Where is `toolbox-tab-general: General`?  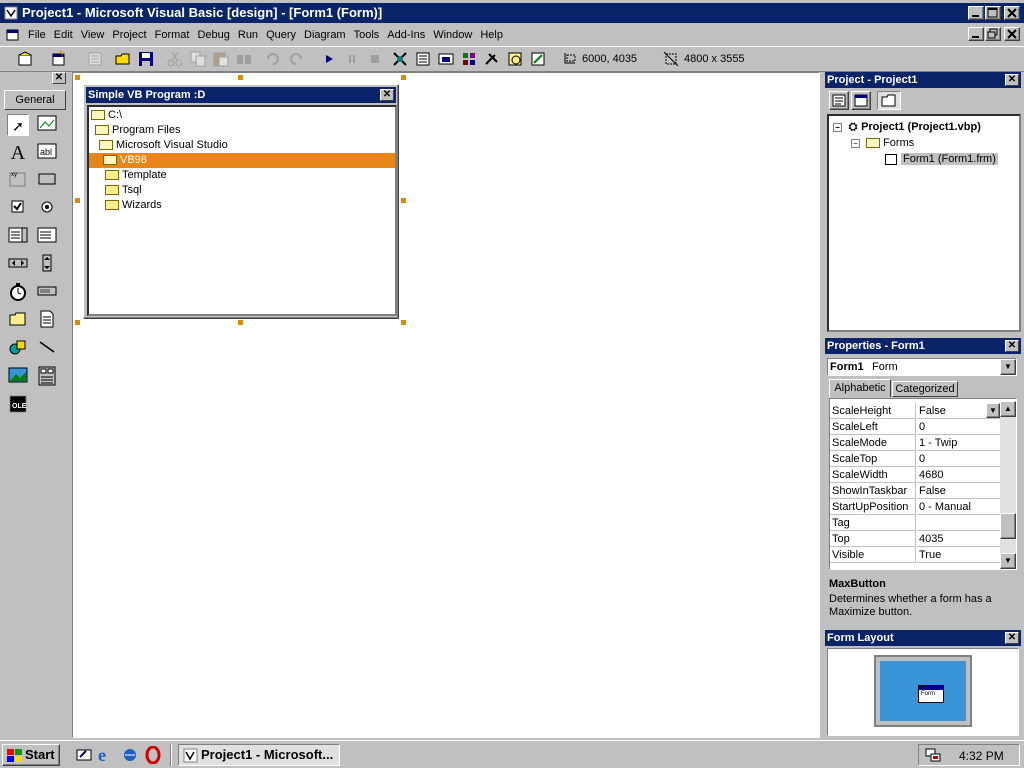
toolbox-tab-general: General is located at coordinates (35, 100).